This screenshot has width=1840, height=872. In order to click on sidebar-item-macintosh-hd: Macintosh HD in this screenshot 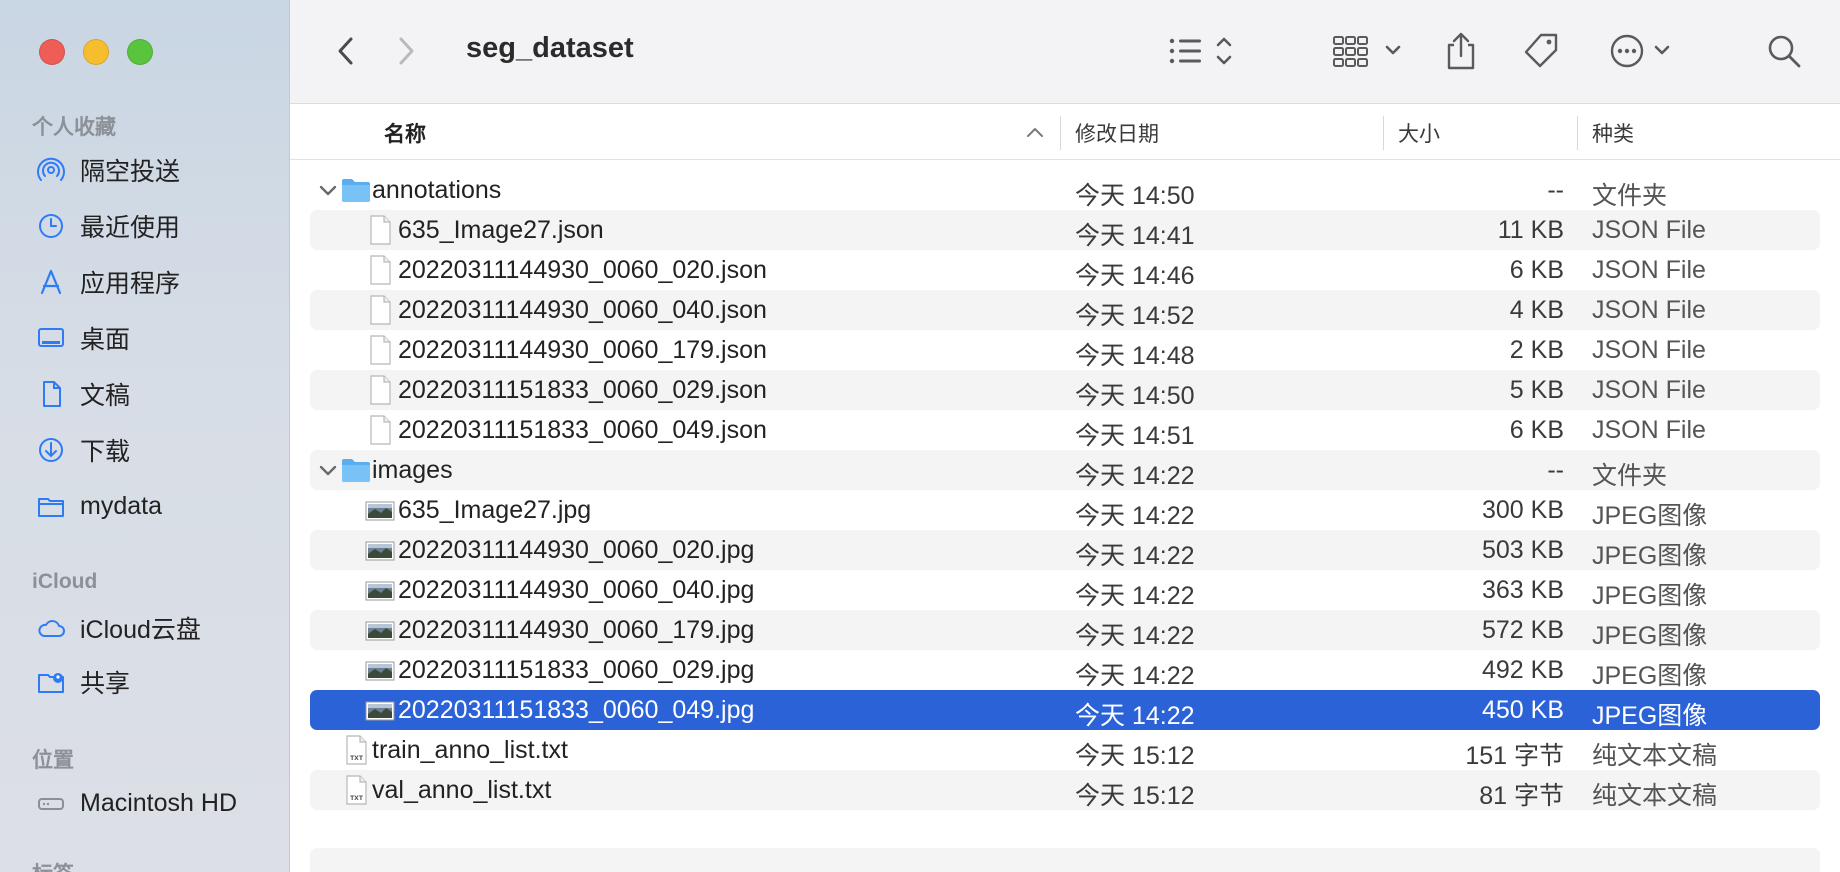, I will do `click(136, 803)`.